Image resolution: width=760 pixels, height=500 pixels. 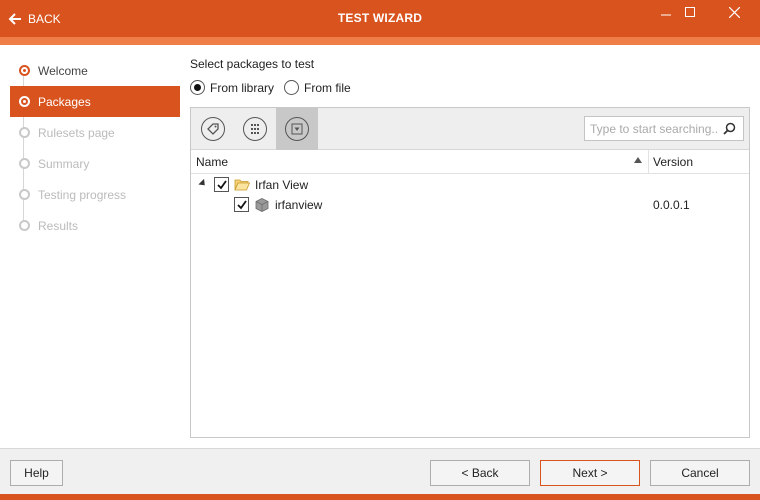 What do you see at coordinates (700, 473) in the screenshot?
I see `cancel-button: Cancel` at bounding box center [700, 473].